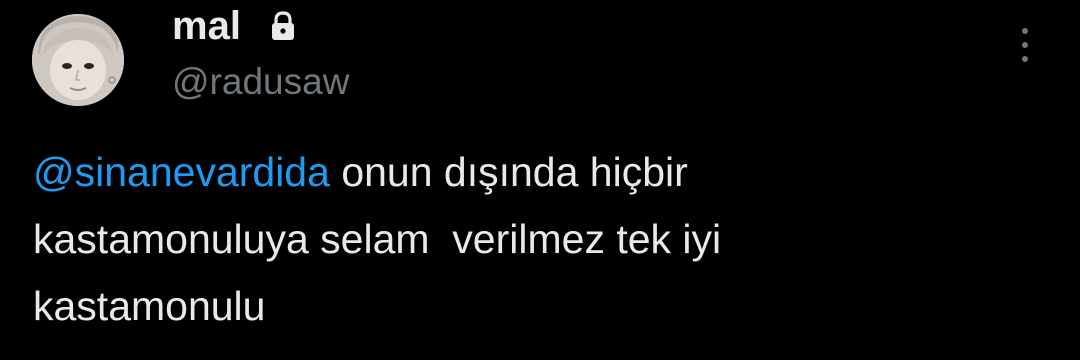 This screenshot has width=1080, height=360. I want to click on lock-icon, so click(283, 25).